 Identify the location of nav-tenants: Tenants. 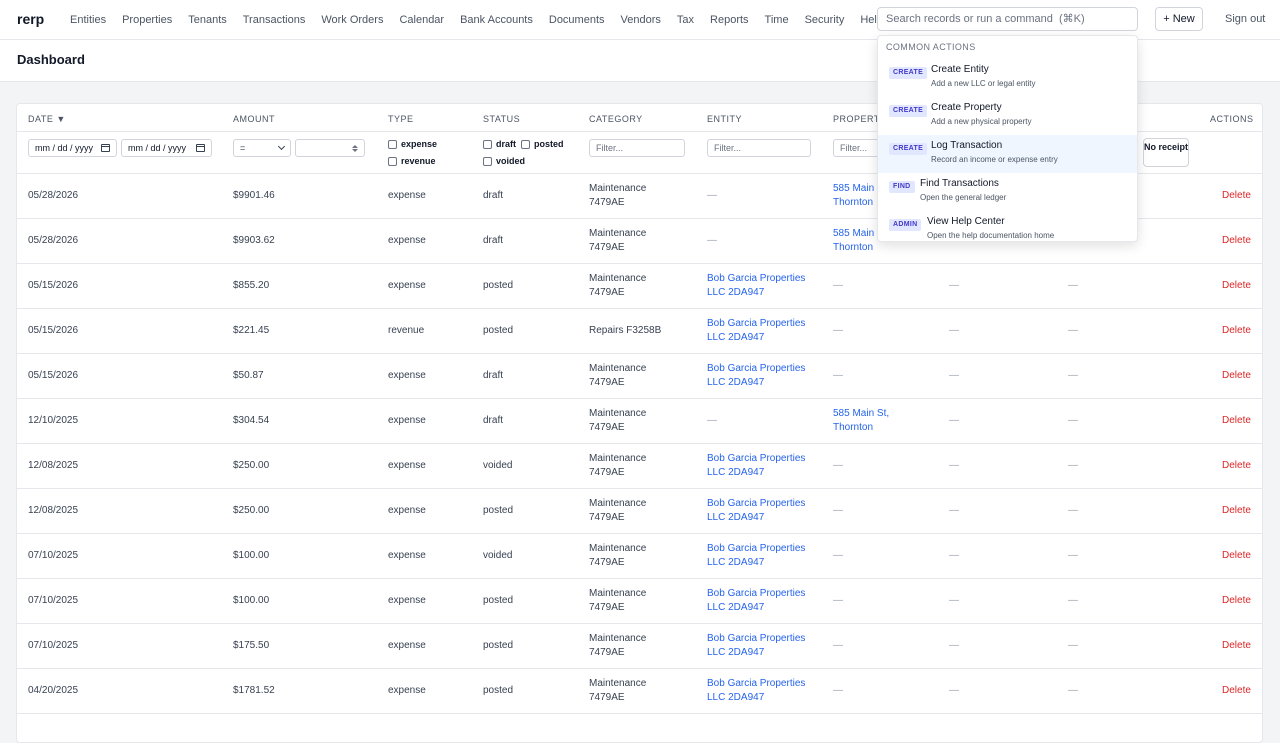
(207, 20).